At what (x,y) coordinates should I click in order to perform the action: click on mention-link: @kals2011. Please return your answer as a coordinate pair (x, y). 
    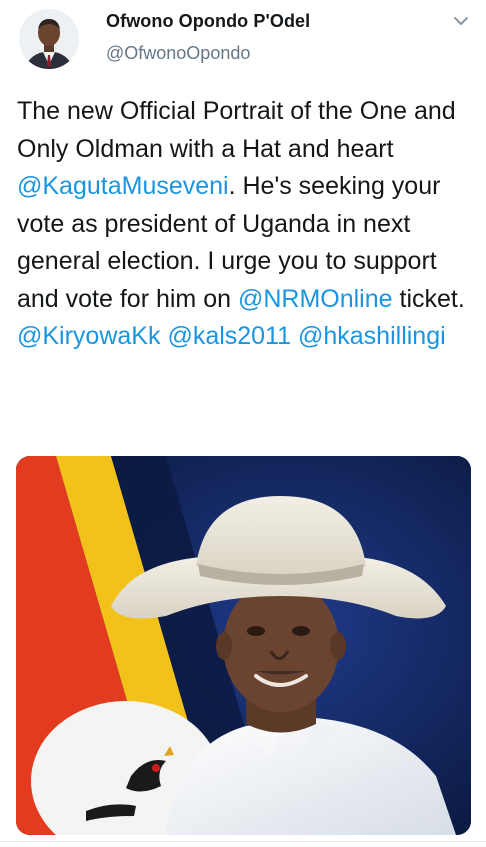
    Looking at the image, I should click on (229, 336).